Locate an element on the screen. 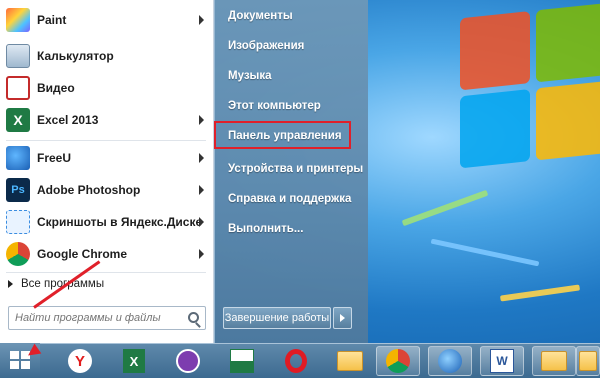 This screenshot has height=378, width=600. highlight-frame is located at coordinates (282, 135).